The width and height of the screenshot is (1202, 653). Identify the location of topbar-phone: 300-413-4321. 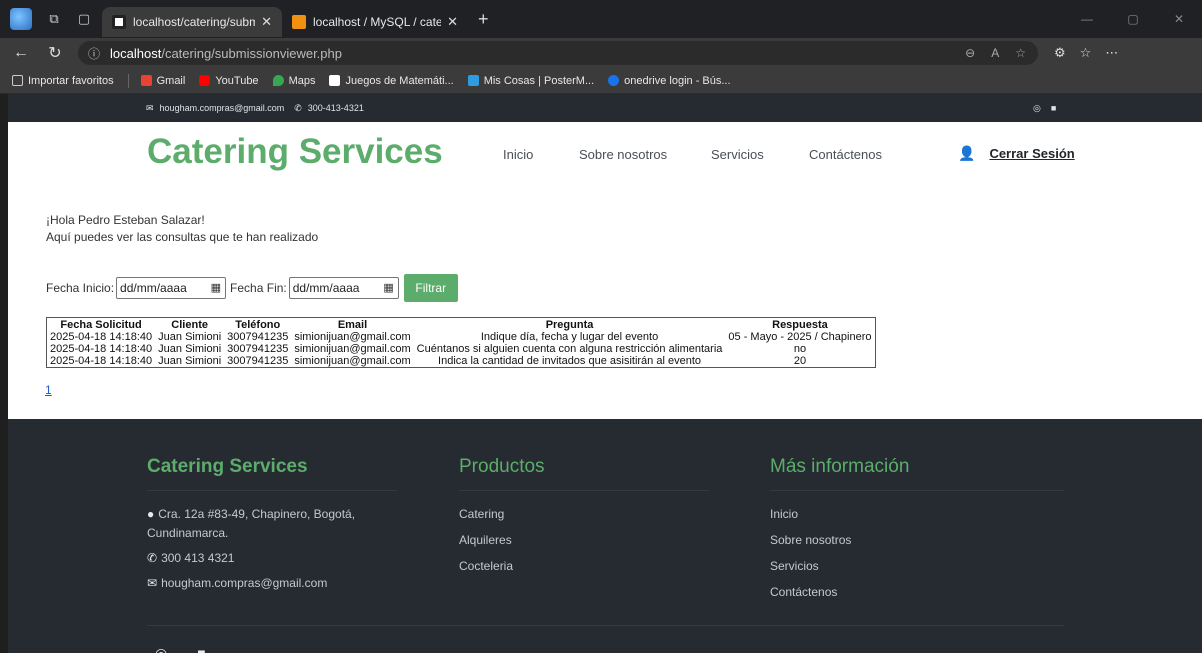
(336, 108).